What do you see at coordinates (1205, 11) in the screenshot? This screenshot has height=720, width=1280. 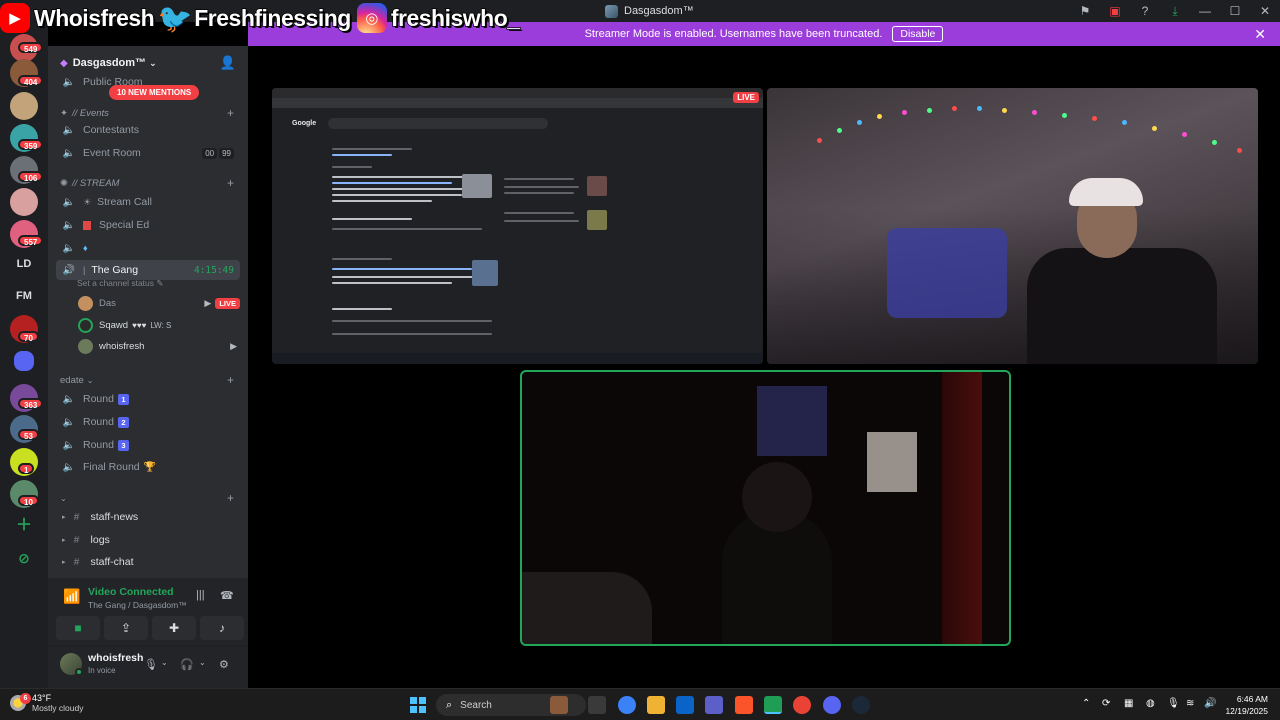 I see `minimize-icon: —` at bounding box center [1205, 11].